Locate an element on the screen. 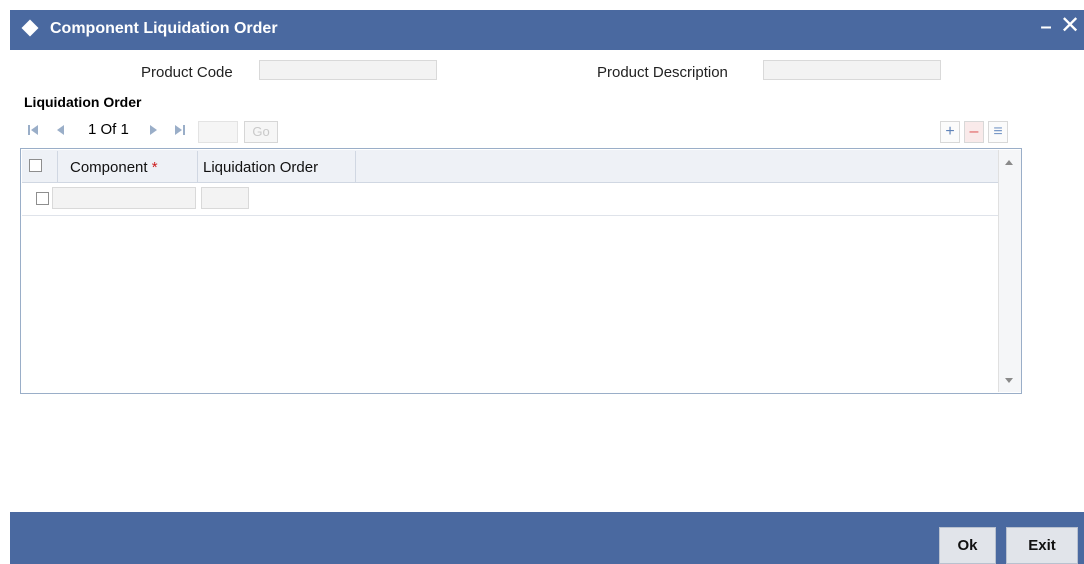 This screenshot has width=1084, height=564. next-page-icon is located at coordinates (153, 131).